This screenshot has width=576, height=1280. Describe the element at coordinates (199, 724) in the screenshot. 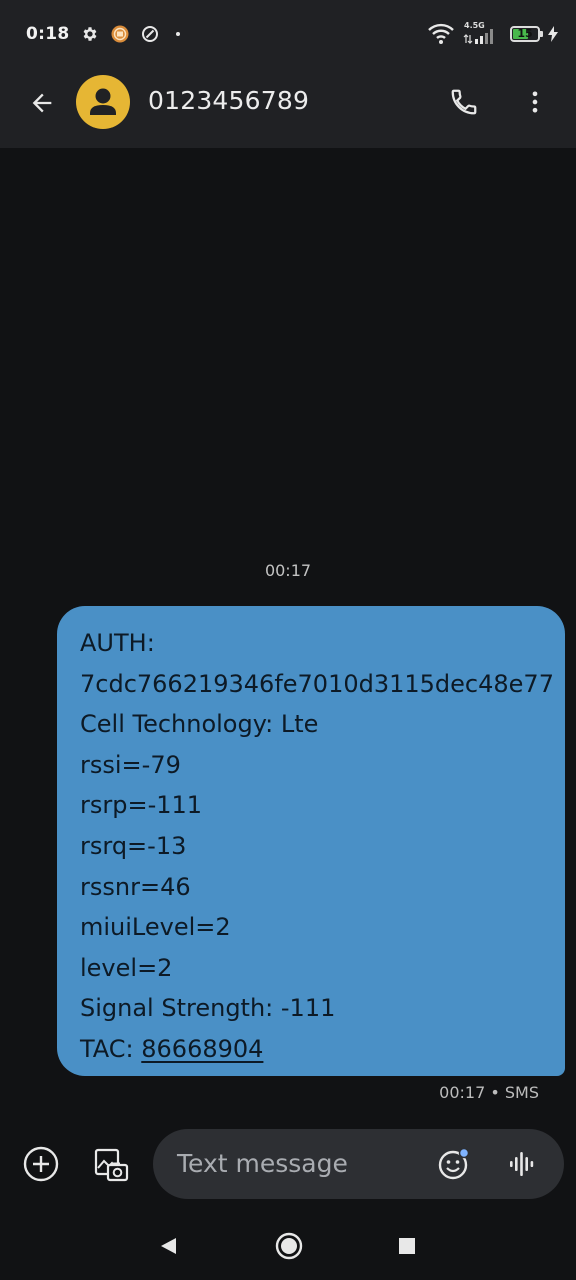

I see `message-line: Cell Technology: Lte` at that location.